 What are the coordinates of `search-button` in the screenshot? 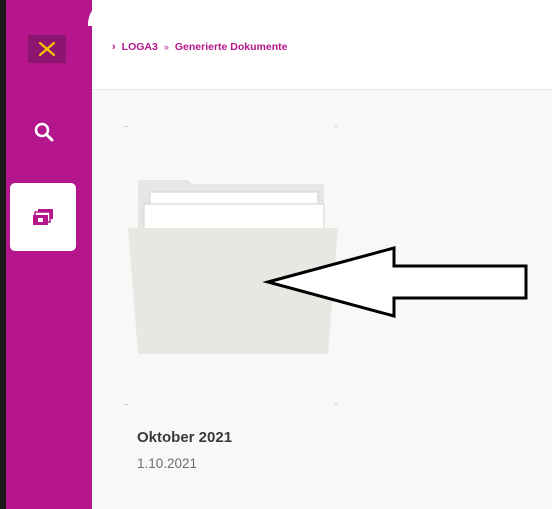 It's located at (44, 132).